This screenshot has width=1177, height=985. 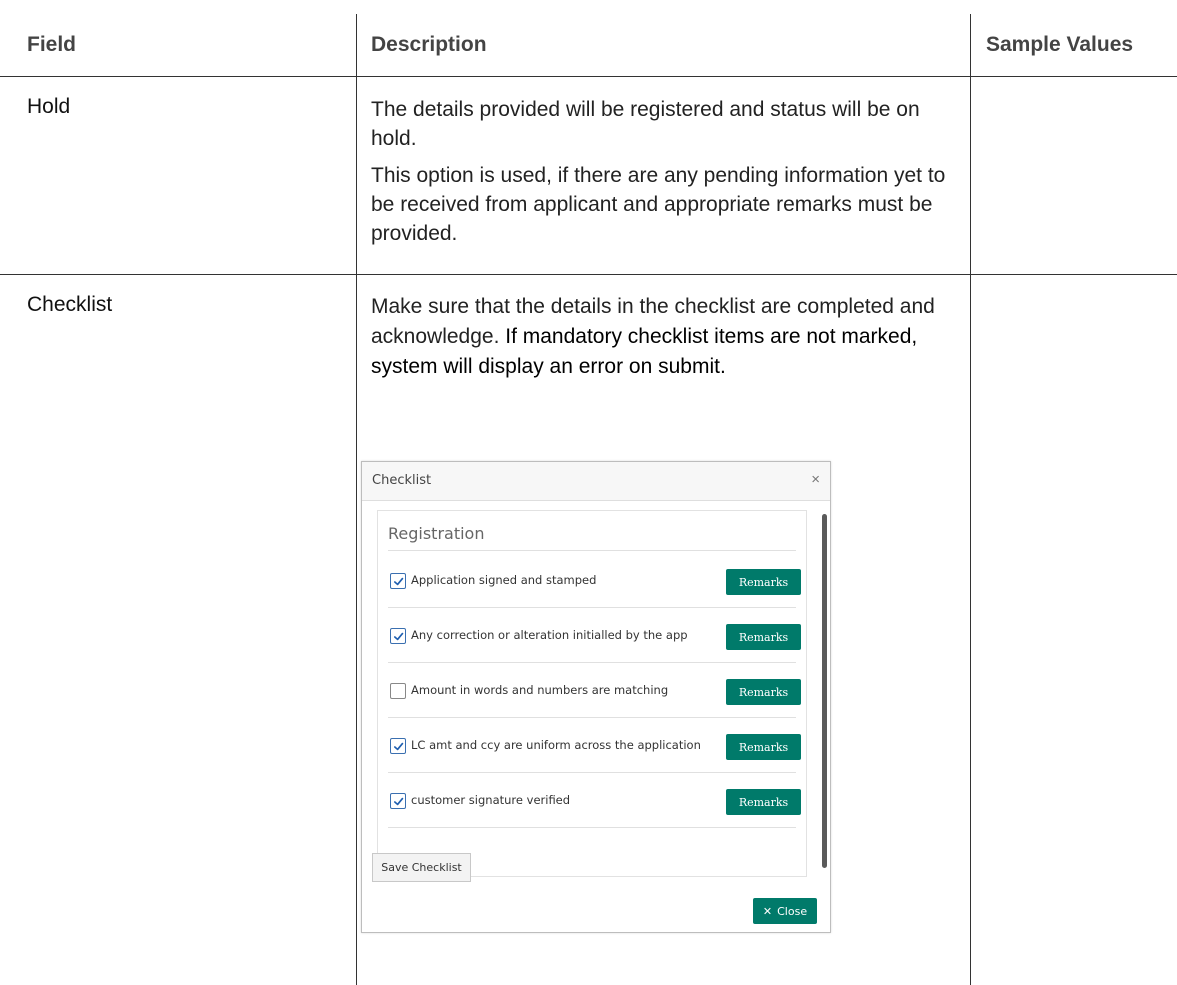 What do you see at coordinates (540, 690) in the screenshot?
I see `checklist-item-label: Amount in words and numbers are matching` at bounding box center [540, 690].